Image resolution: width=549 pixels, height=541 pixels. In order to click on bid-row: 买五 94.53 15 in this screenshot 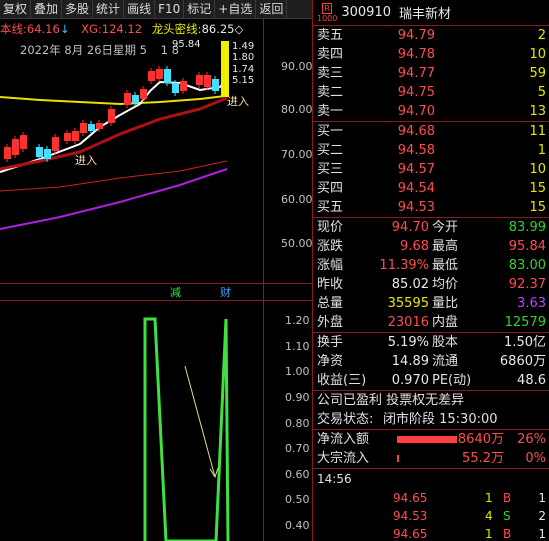, I will do `click(431, 207)`.